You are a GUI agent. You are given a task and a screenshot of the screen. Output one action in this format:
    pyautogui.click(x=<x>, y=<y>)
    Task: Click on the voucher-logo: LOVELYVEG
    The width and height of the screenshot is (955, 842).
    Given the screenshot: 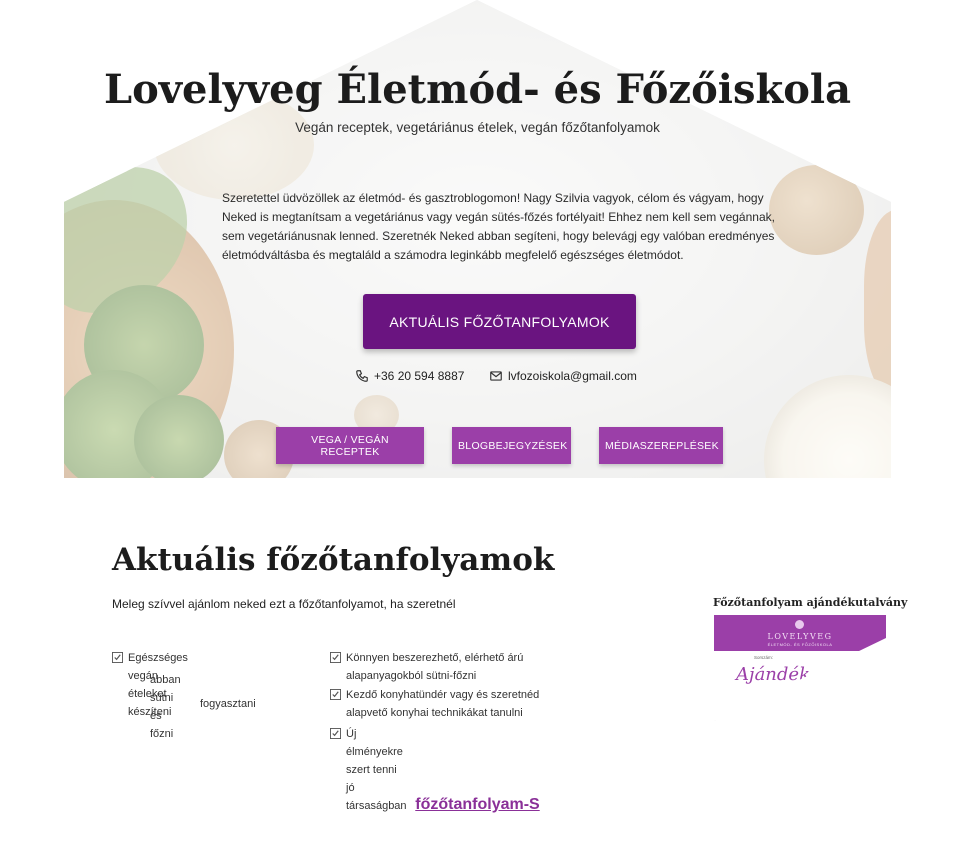 What is the action you would take?
    pyautogui.click(x=800, y=636)
    